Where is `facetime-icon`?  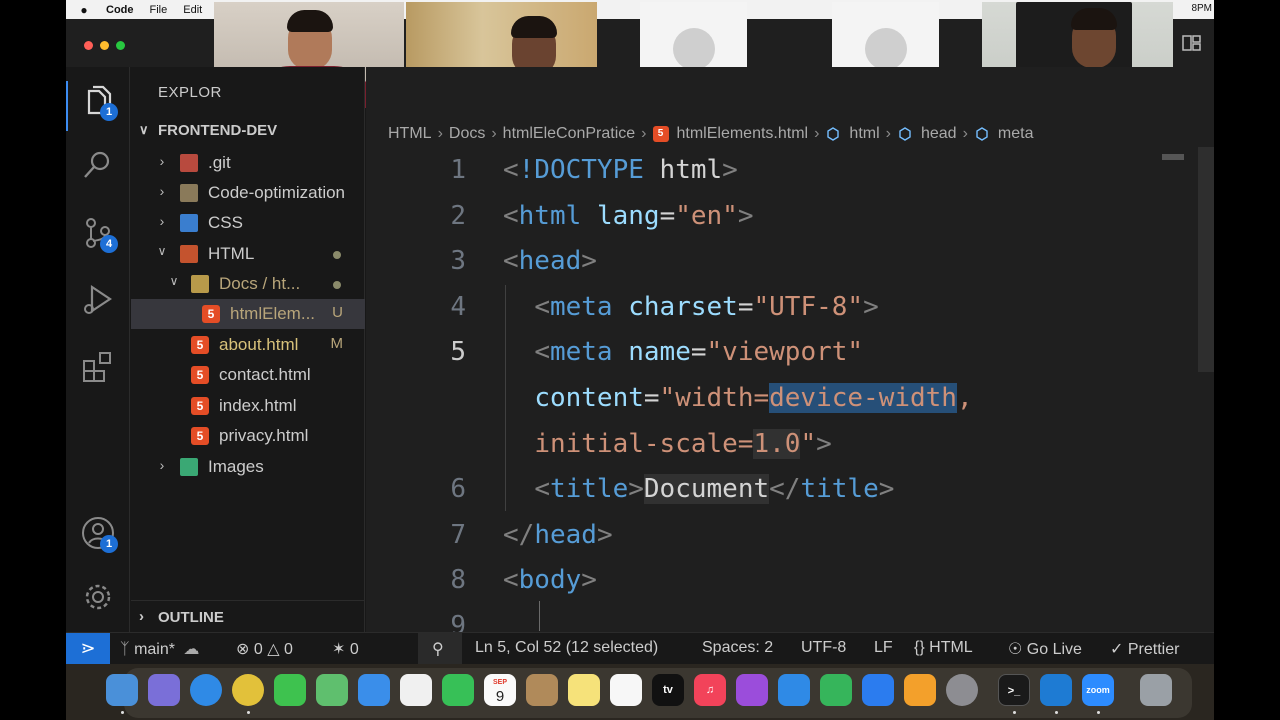 facetime-icon is located at coordinates (458, 690).